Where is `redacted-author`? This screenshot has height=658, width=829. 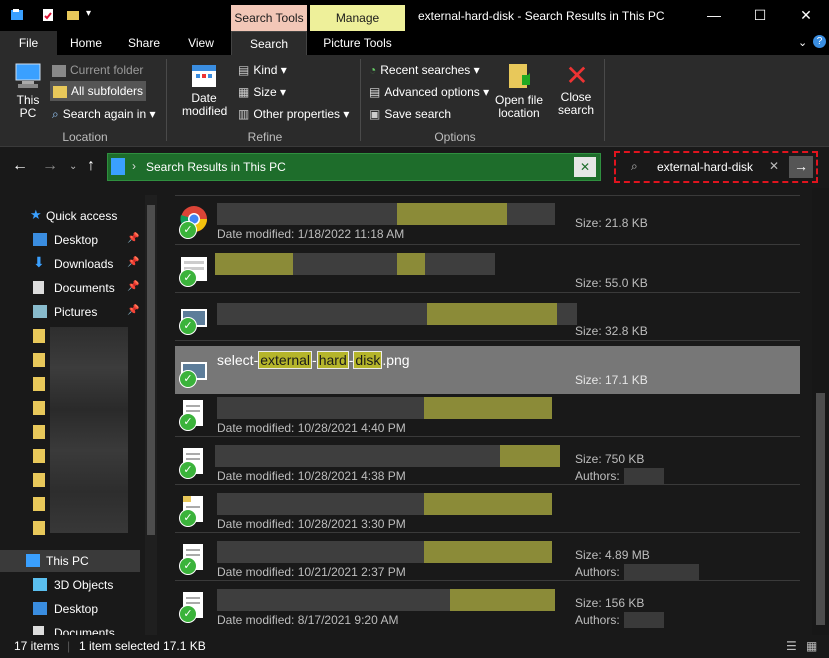
redacted-author is located at coordinates (644, 620).